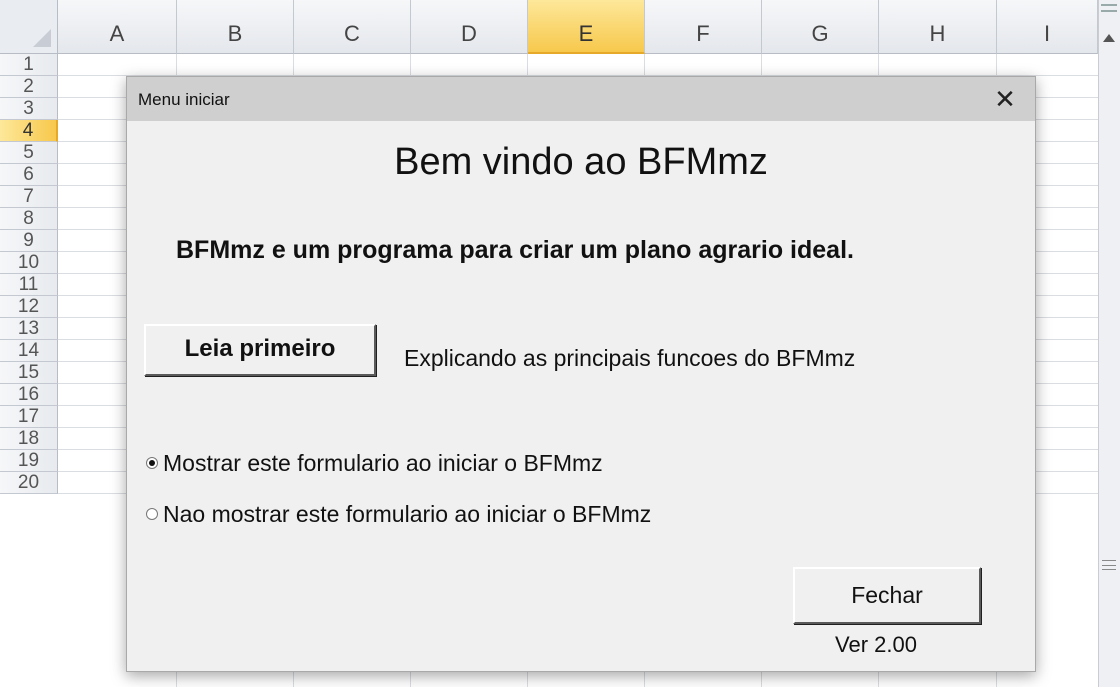  Describe the element at coordinates (29, 351) in the screenshot. I see `row-header-14: 14` at that location.